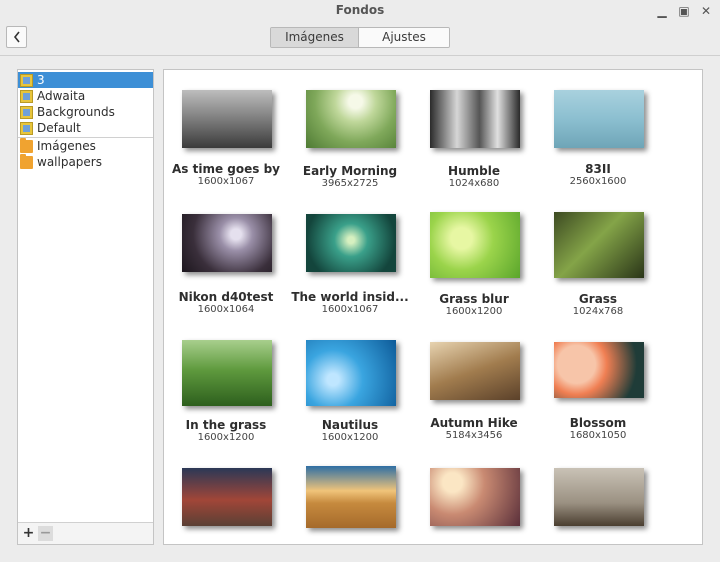 Image resolution: width=720 pixels, height=562 pixels. What do you see at coordinates (474, 435) in the screenshot?
I see `wallpaper-size: 5184x3456` at bounding box center [474, 435].